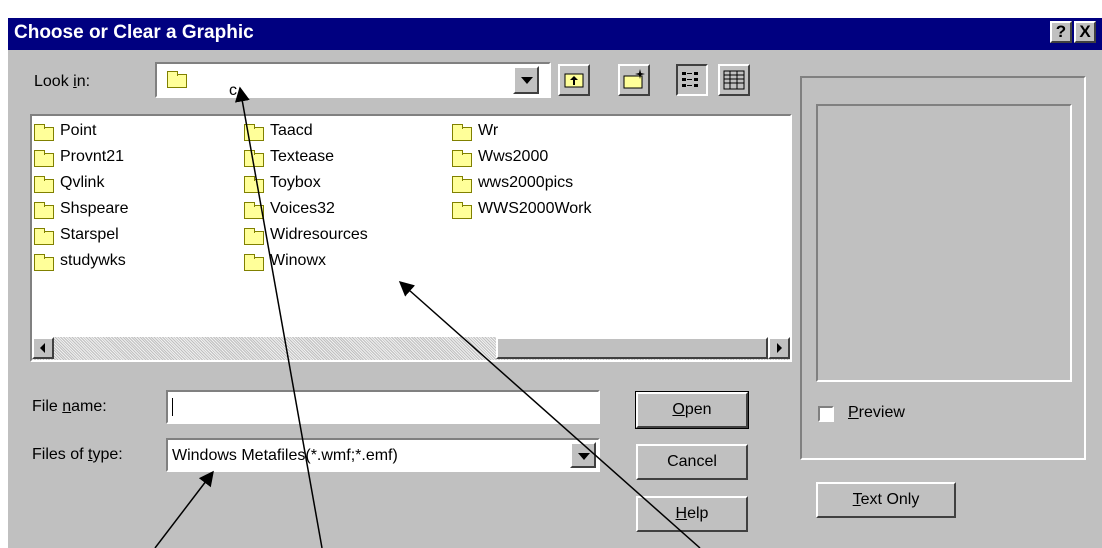  I want to click on arrow-file-list, so click(549, 414).